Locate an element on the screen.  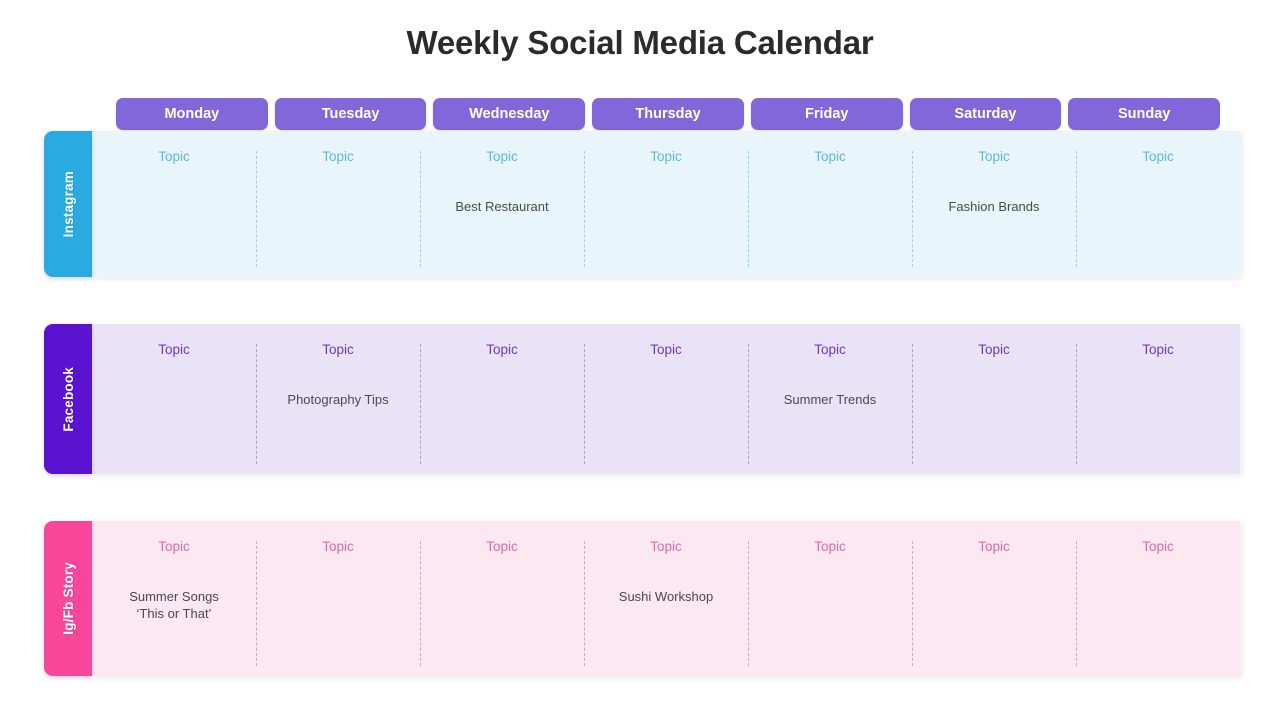
cell-entry-text: Summer Trends is located at coordinates (830, 399).